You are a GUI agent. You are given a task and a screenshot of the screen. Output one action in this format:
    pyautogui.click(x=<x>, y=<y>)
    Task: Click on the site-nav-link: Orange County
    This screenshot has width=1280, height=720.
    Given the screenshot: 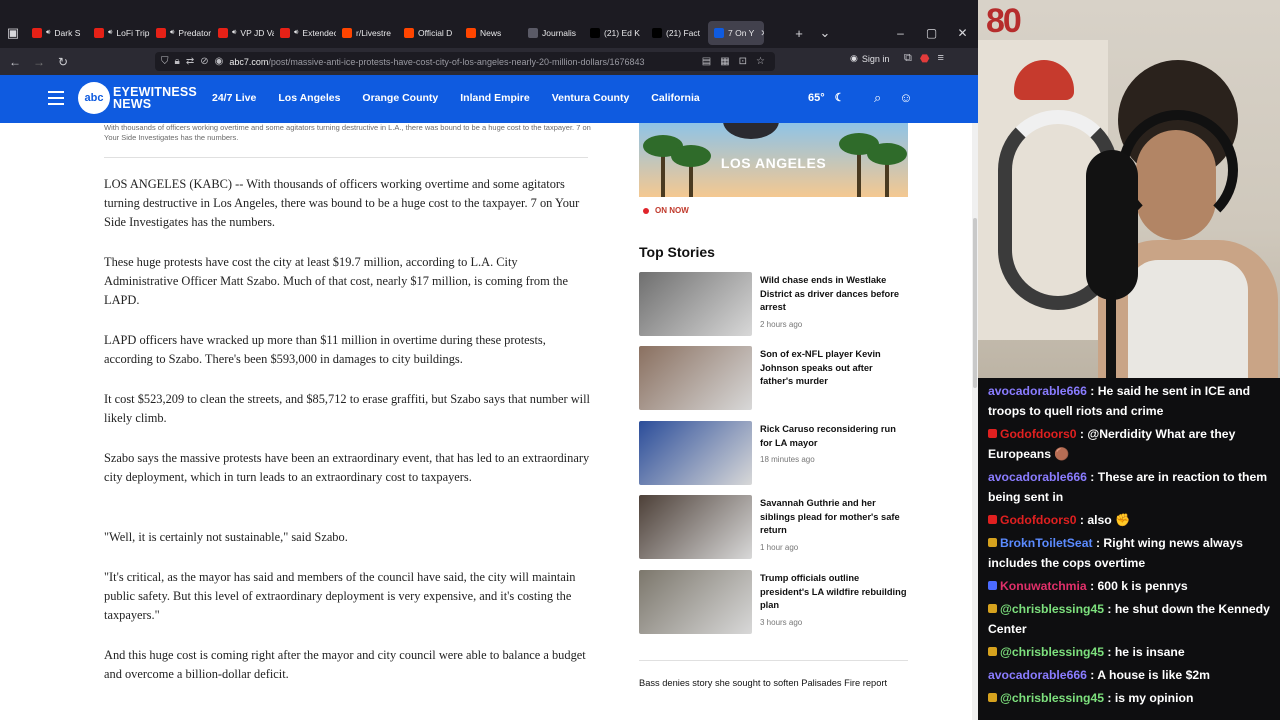 What is the action you would take?
    pyautogui.click(x=400, y=98)
    